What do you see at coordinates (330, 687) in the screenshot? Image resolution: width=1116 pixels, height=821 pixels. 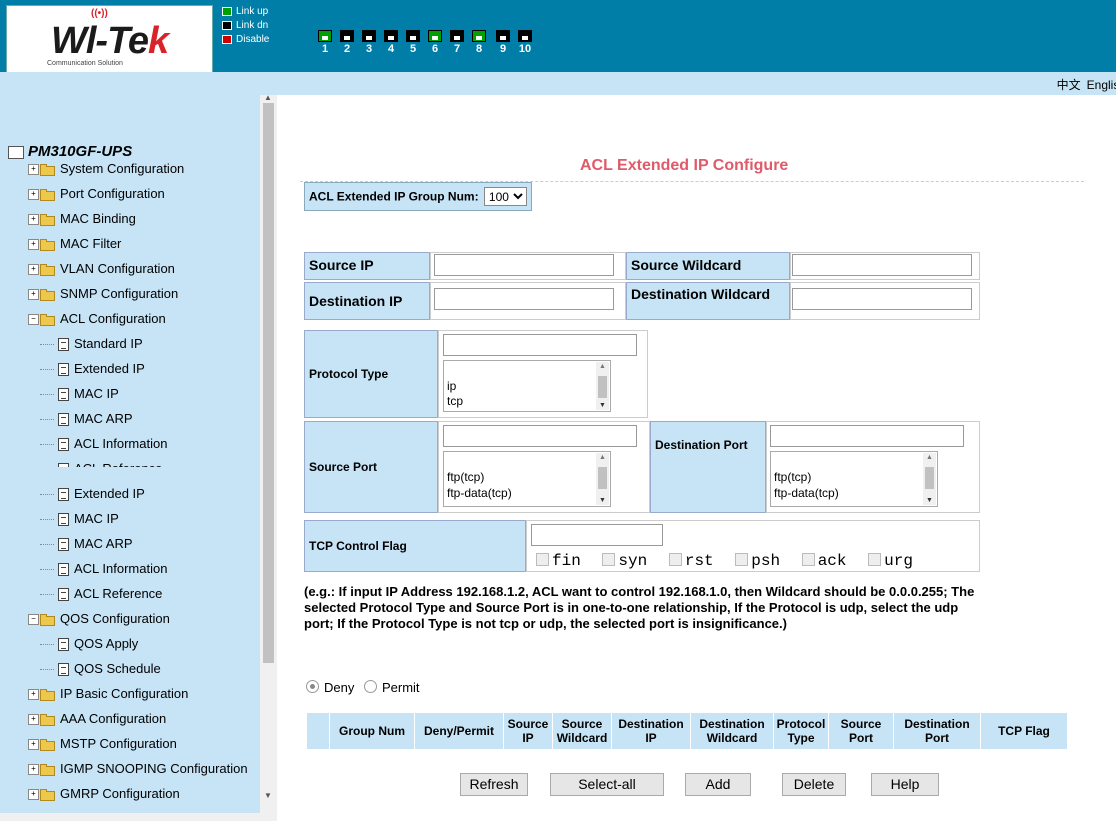 I see `deny-radio: Deny` at bounding box center [330, 687].